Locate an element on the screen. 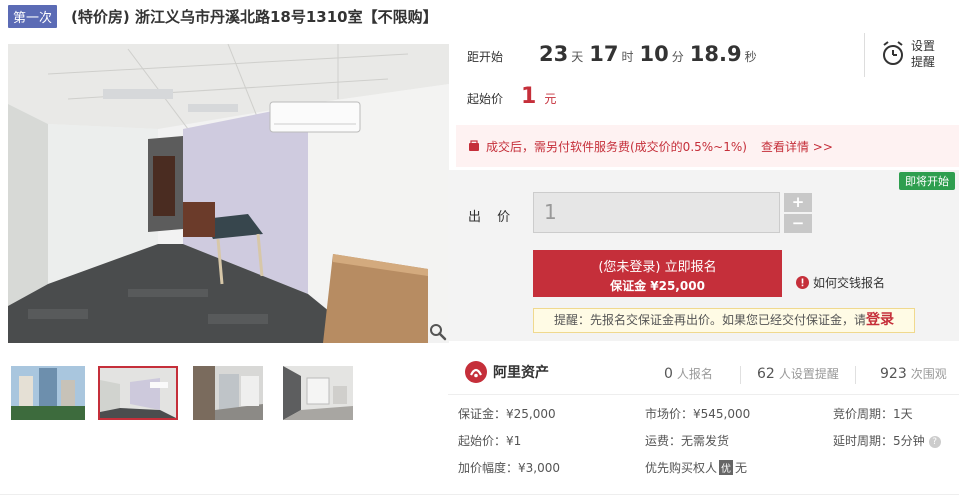  countdown-minutes-unit: 分 is located at coordinates (677, 57).